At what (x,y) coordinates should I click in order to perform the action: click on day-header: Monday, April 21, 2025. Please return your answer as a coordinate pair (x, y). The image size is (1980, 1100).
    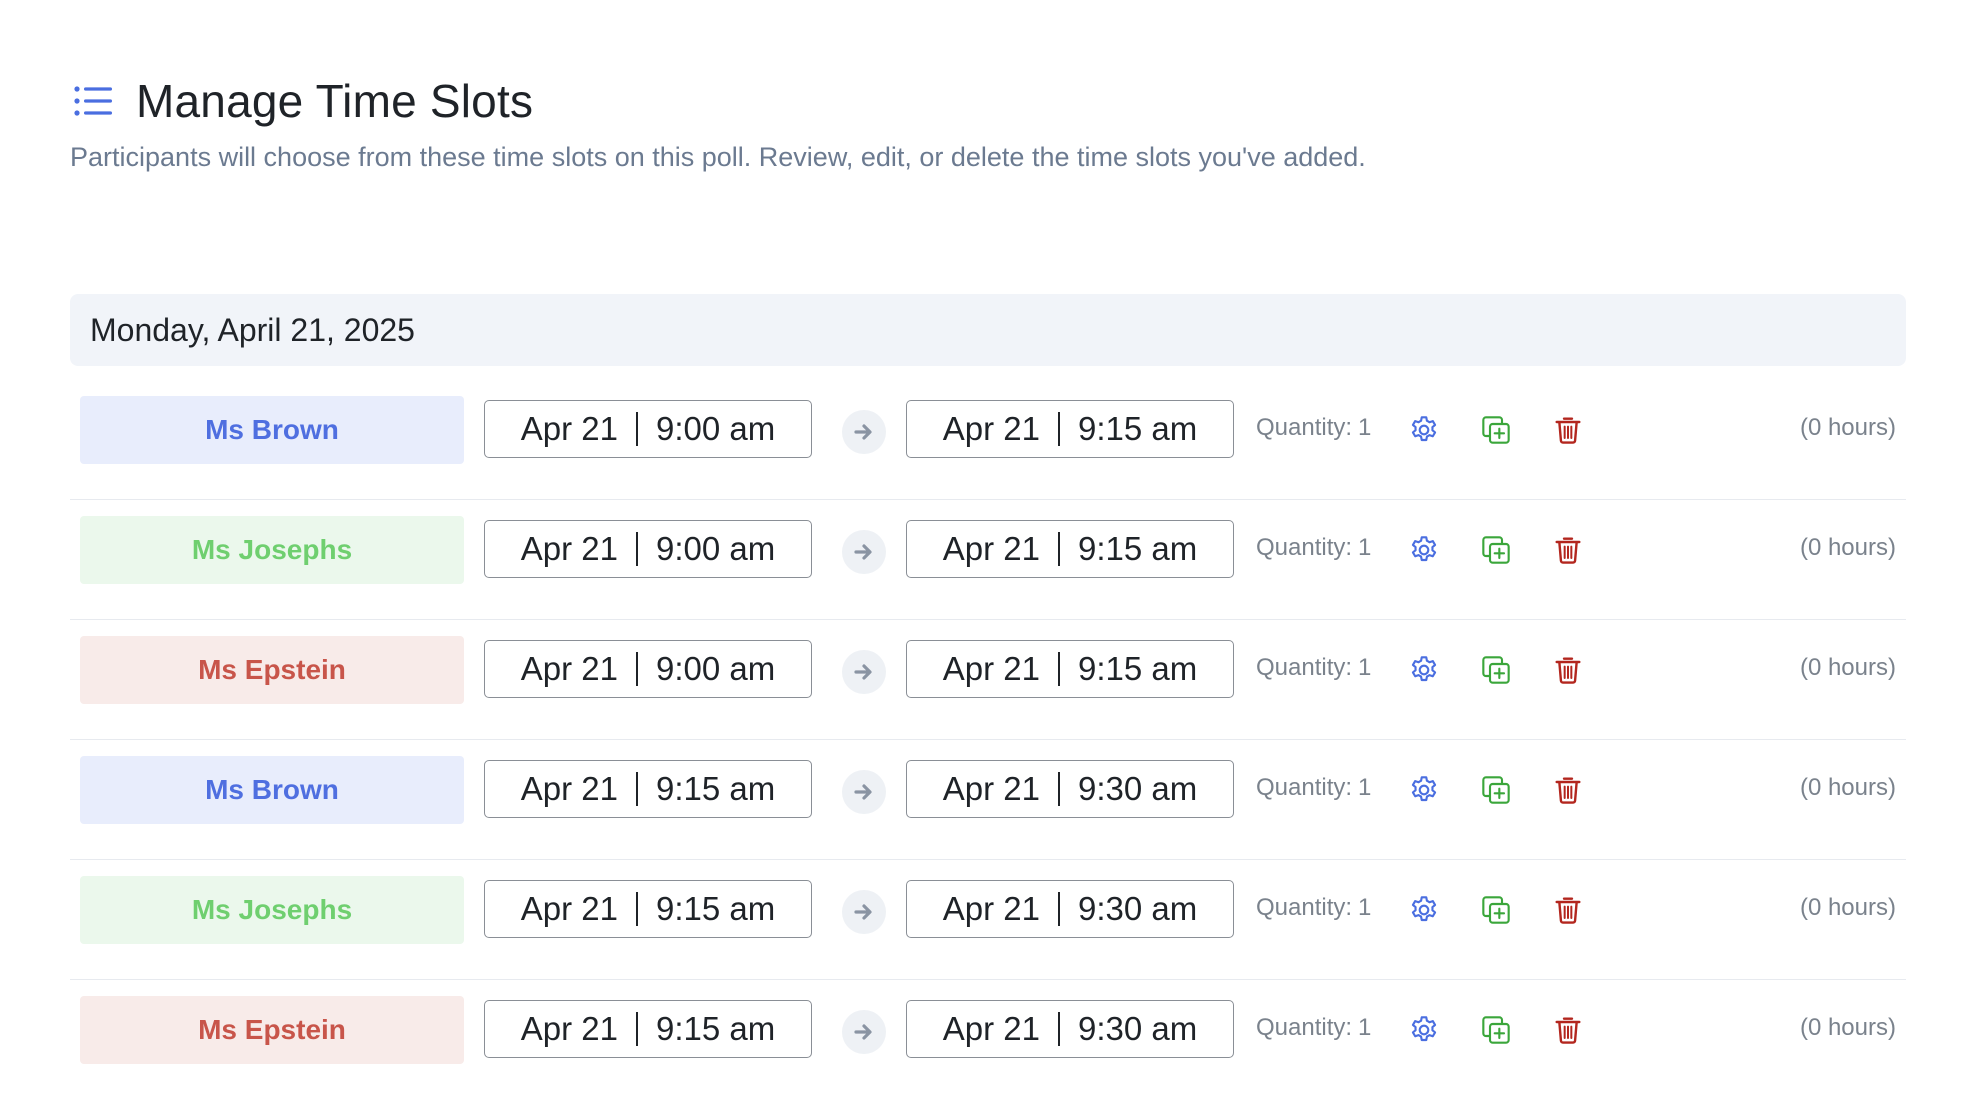
    Looking at the image, I should click on (988, 330).